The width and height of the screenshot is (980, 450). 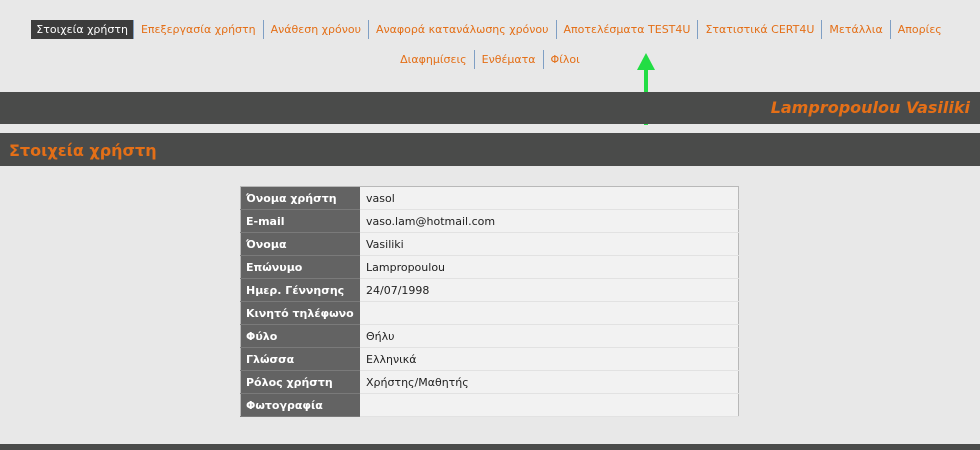 What do you see at coordinates (549, 290) in the screenshot?
I see `field-value: 24/07/1998` at bounding box center [549, 290].